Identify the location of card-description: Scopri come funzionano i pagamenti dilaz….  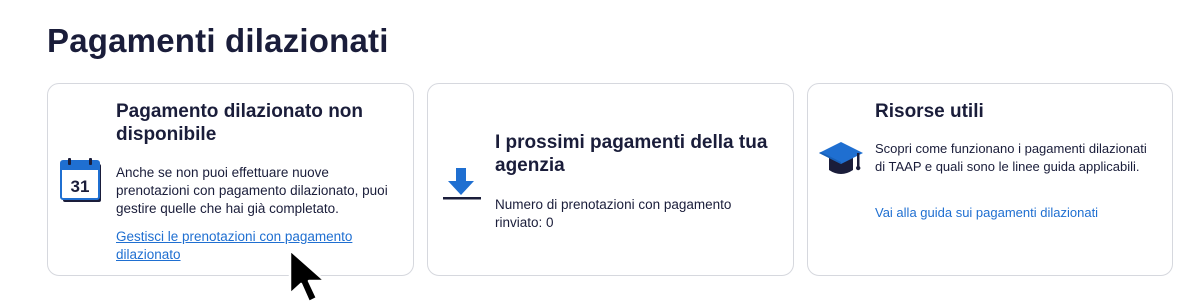
(1011, 157).